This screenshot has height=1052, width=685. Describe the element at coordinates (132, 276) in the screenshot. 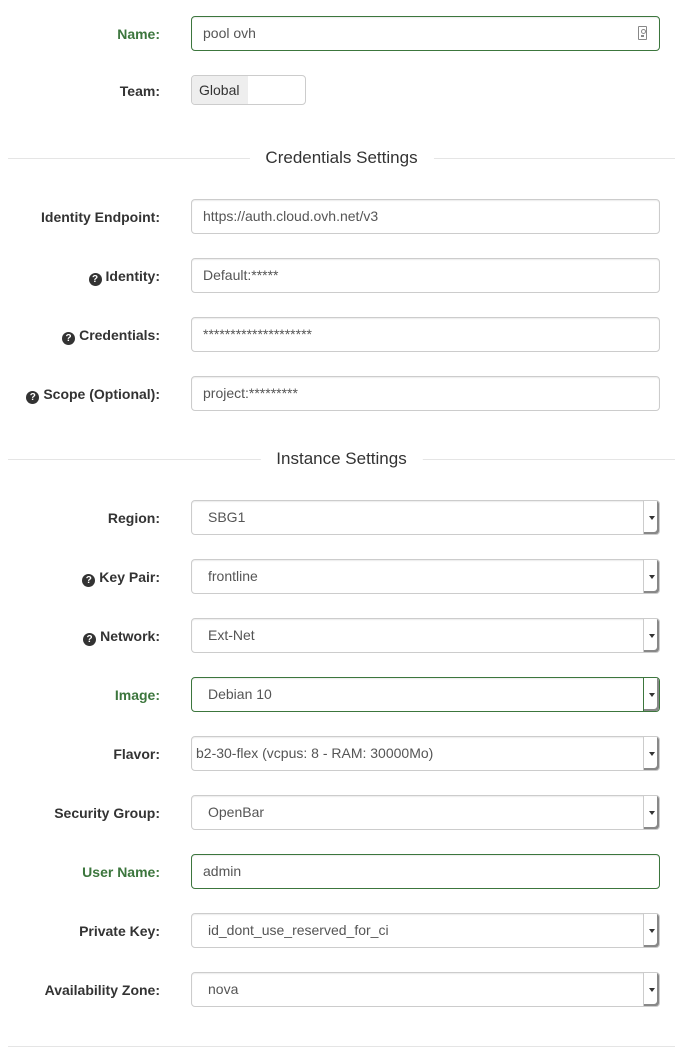

I see `identity-label-text: Identity:` at that location.